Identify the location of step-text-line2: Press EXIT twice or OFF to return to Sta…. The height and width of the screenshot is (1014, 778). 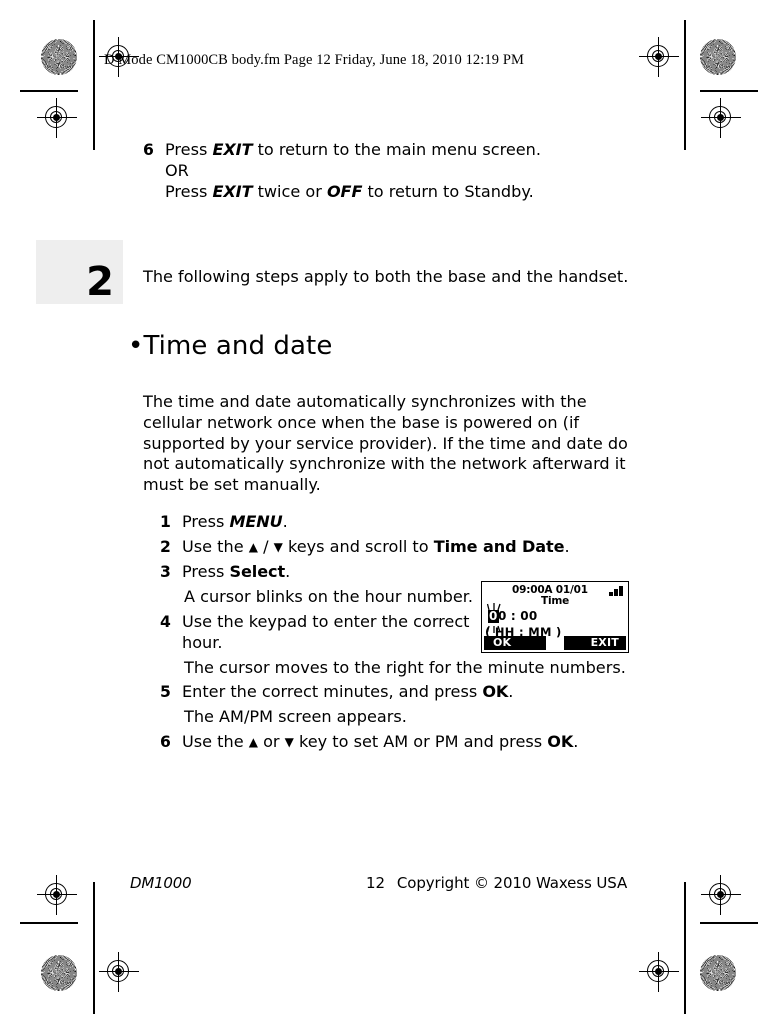
(404, 192).